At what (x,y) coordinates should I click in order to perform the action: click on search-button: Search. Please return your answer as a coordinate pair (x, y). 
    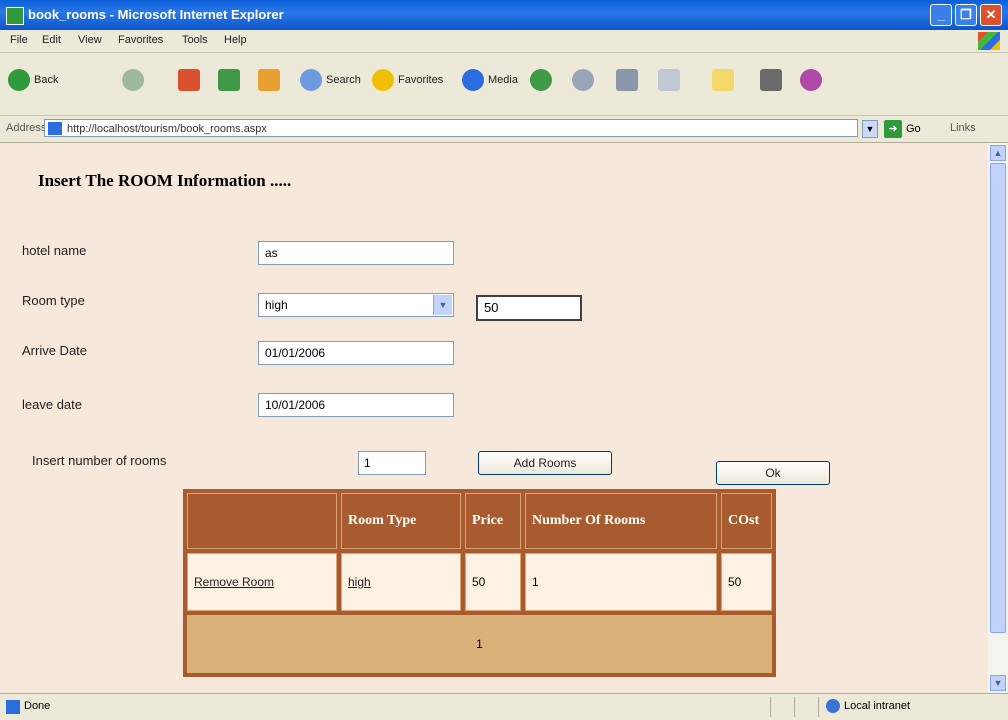
    Looking at the image, I should click on (330, 80).